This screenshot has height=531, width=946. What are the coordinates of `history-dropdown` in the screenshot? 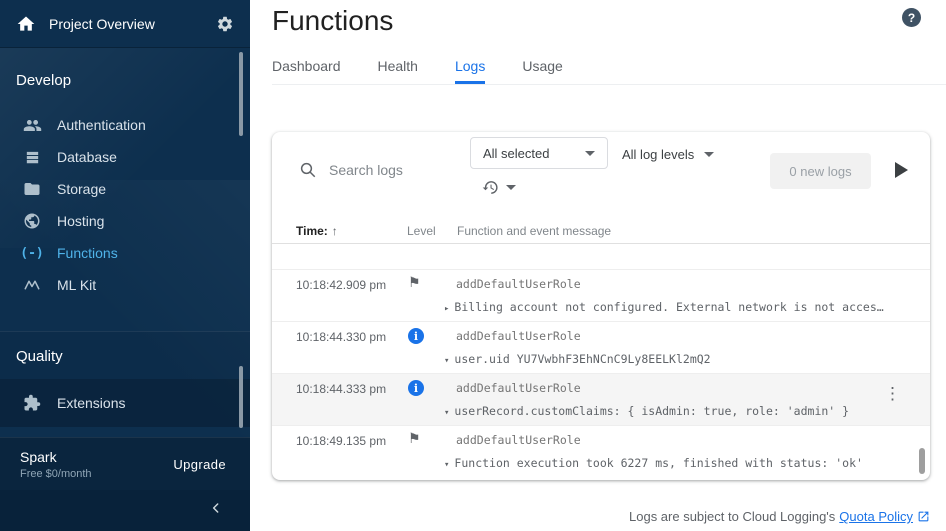 It's located at (499, 187).